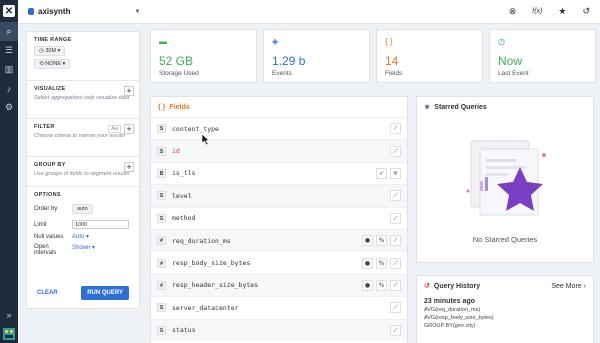 The height and width of the screenshot is (343, 600). I want to click on time-range-dropdown: ◷ 30M ▾, so click(50, 51).